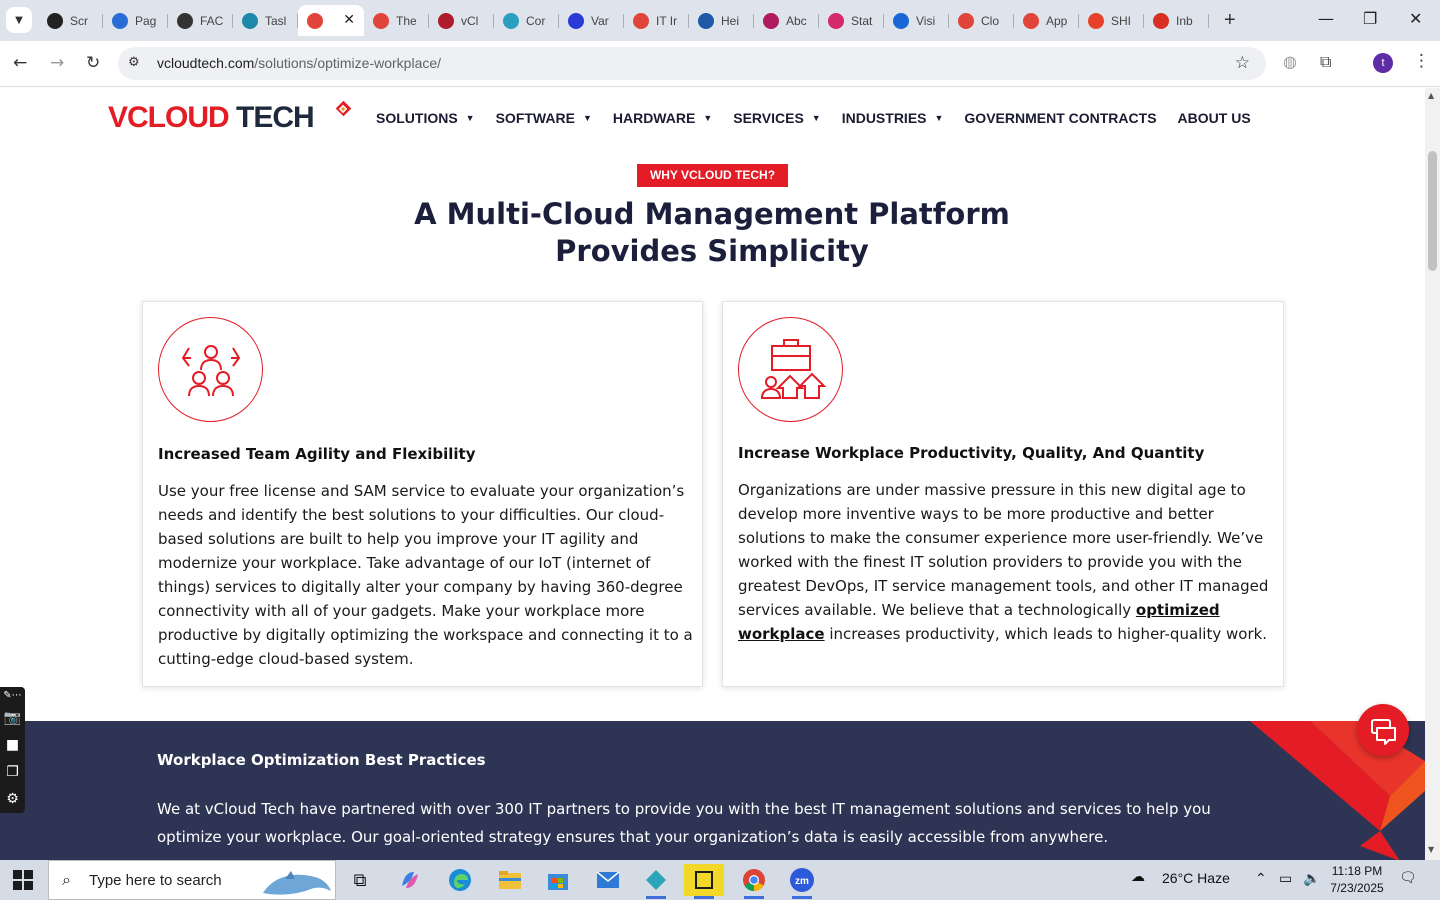  Describe the element at coordinates (349, 19) in the screenshot. I see `close-tab-icon: ✕` at that location.